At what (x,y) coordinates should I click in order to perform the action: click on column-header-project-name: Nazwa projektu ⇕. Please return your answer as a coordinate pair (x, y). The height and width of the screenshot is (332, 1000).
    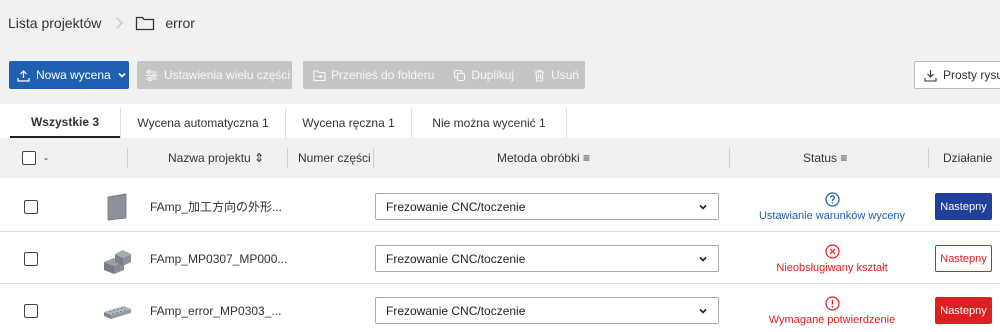
    Looking at the image, I should click on (216, 158).